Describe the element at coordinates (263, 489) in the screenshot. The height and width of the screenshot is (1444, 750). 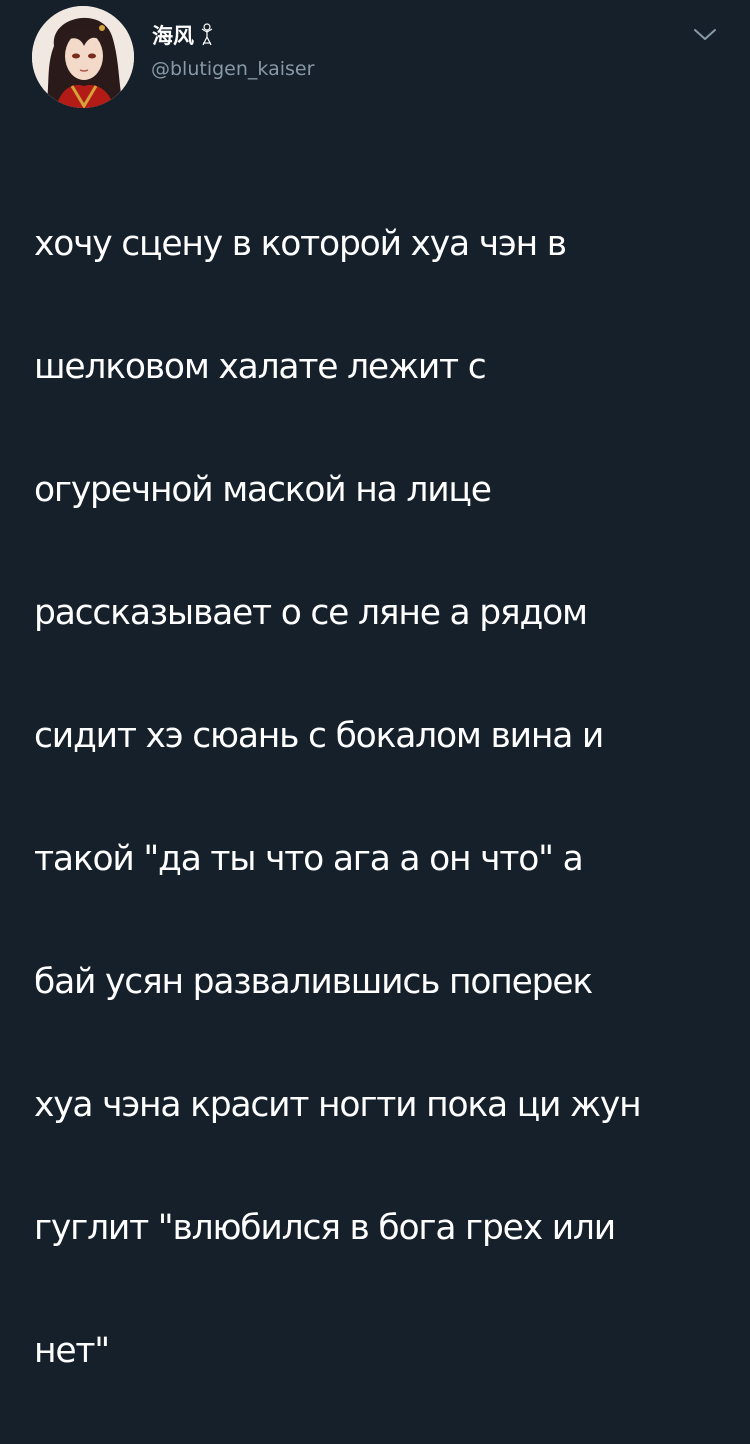
I see `tweet-text-line: огуречной маской на лице` at that location.